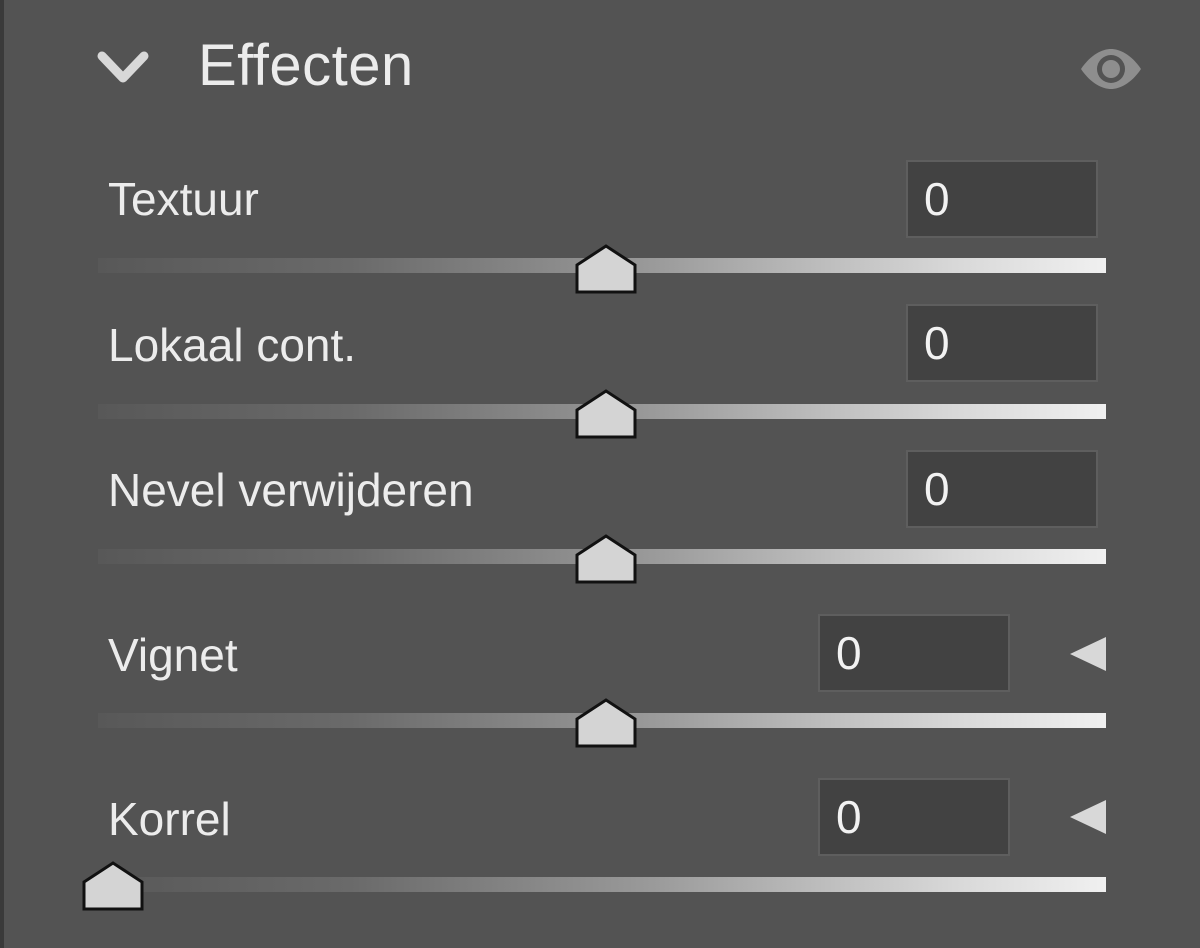 The image size is (1200, 948). What do you see at coordinates (291, 490) in the screenshot?
I see `slider-label: Nevel verwijderen` at bounding box center [291, 490].